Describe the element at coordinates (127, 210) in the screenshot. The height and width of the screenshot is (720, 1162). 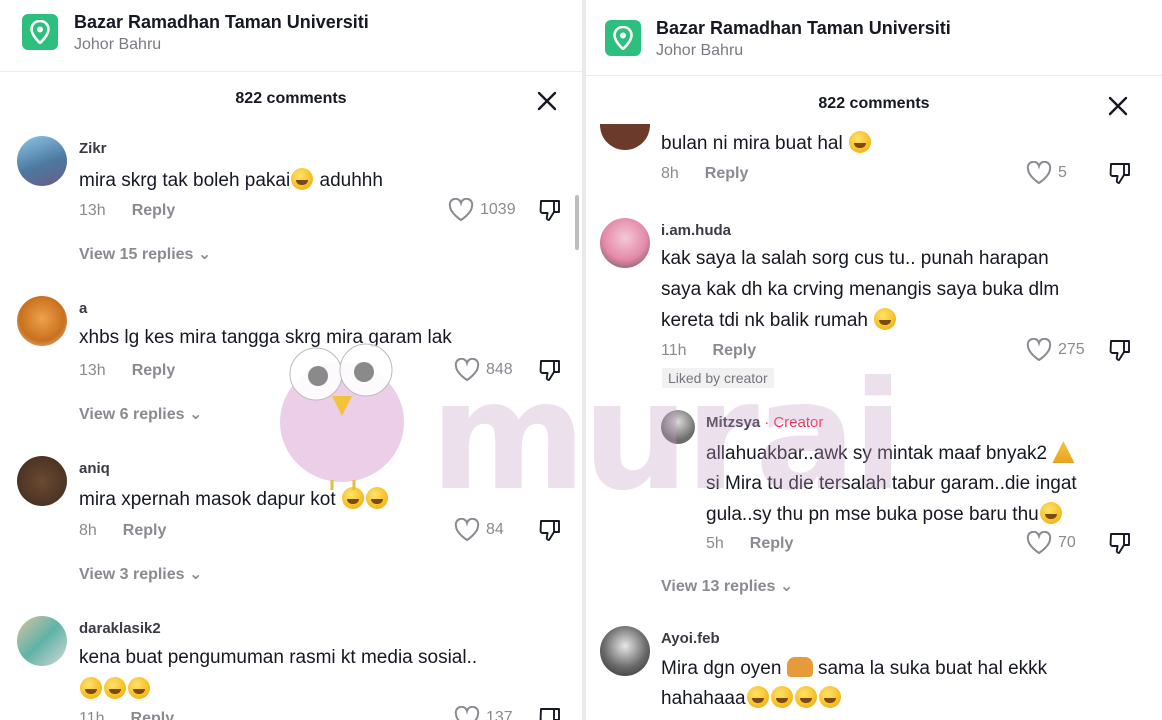
I see `comment-meta: 13h Reply` at that location.